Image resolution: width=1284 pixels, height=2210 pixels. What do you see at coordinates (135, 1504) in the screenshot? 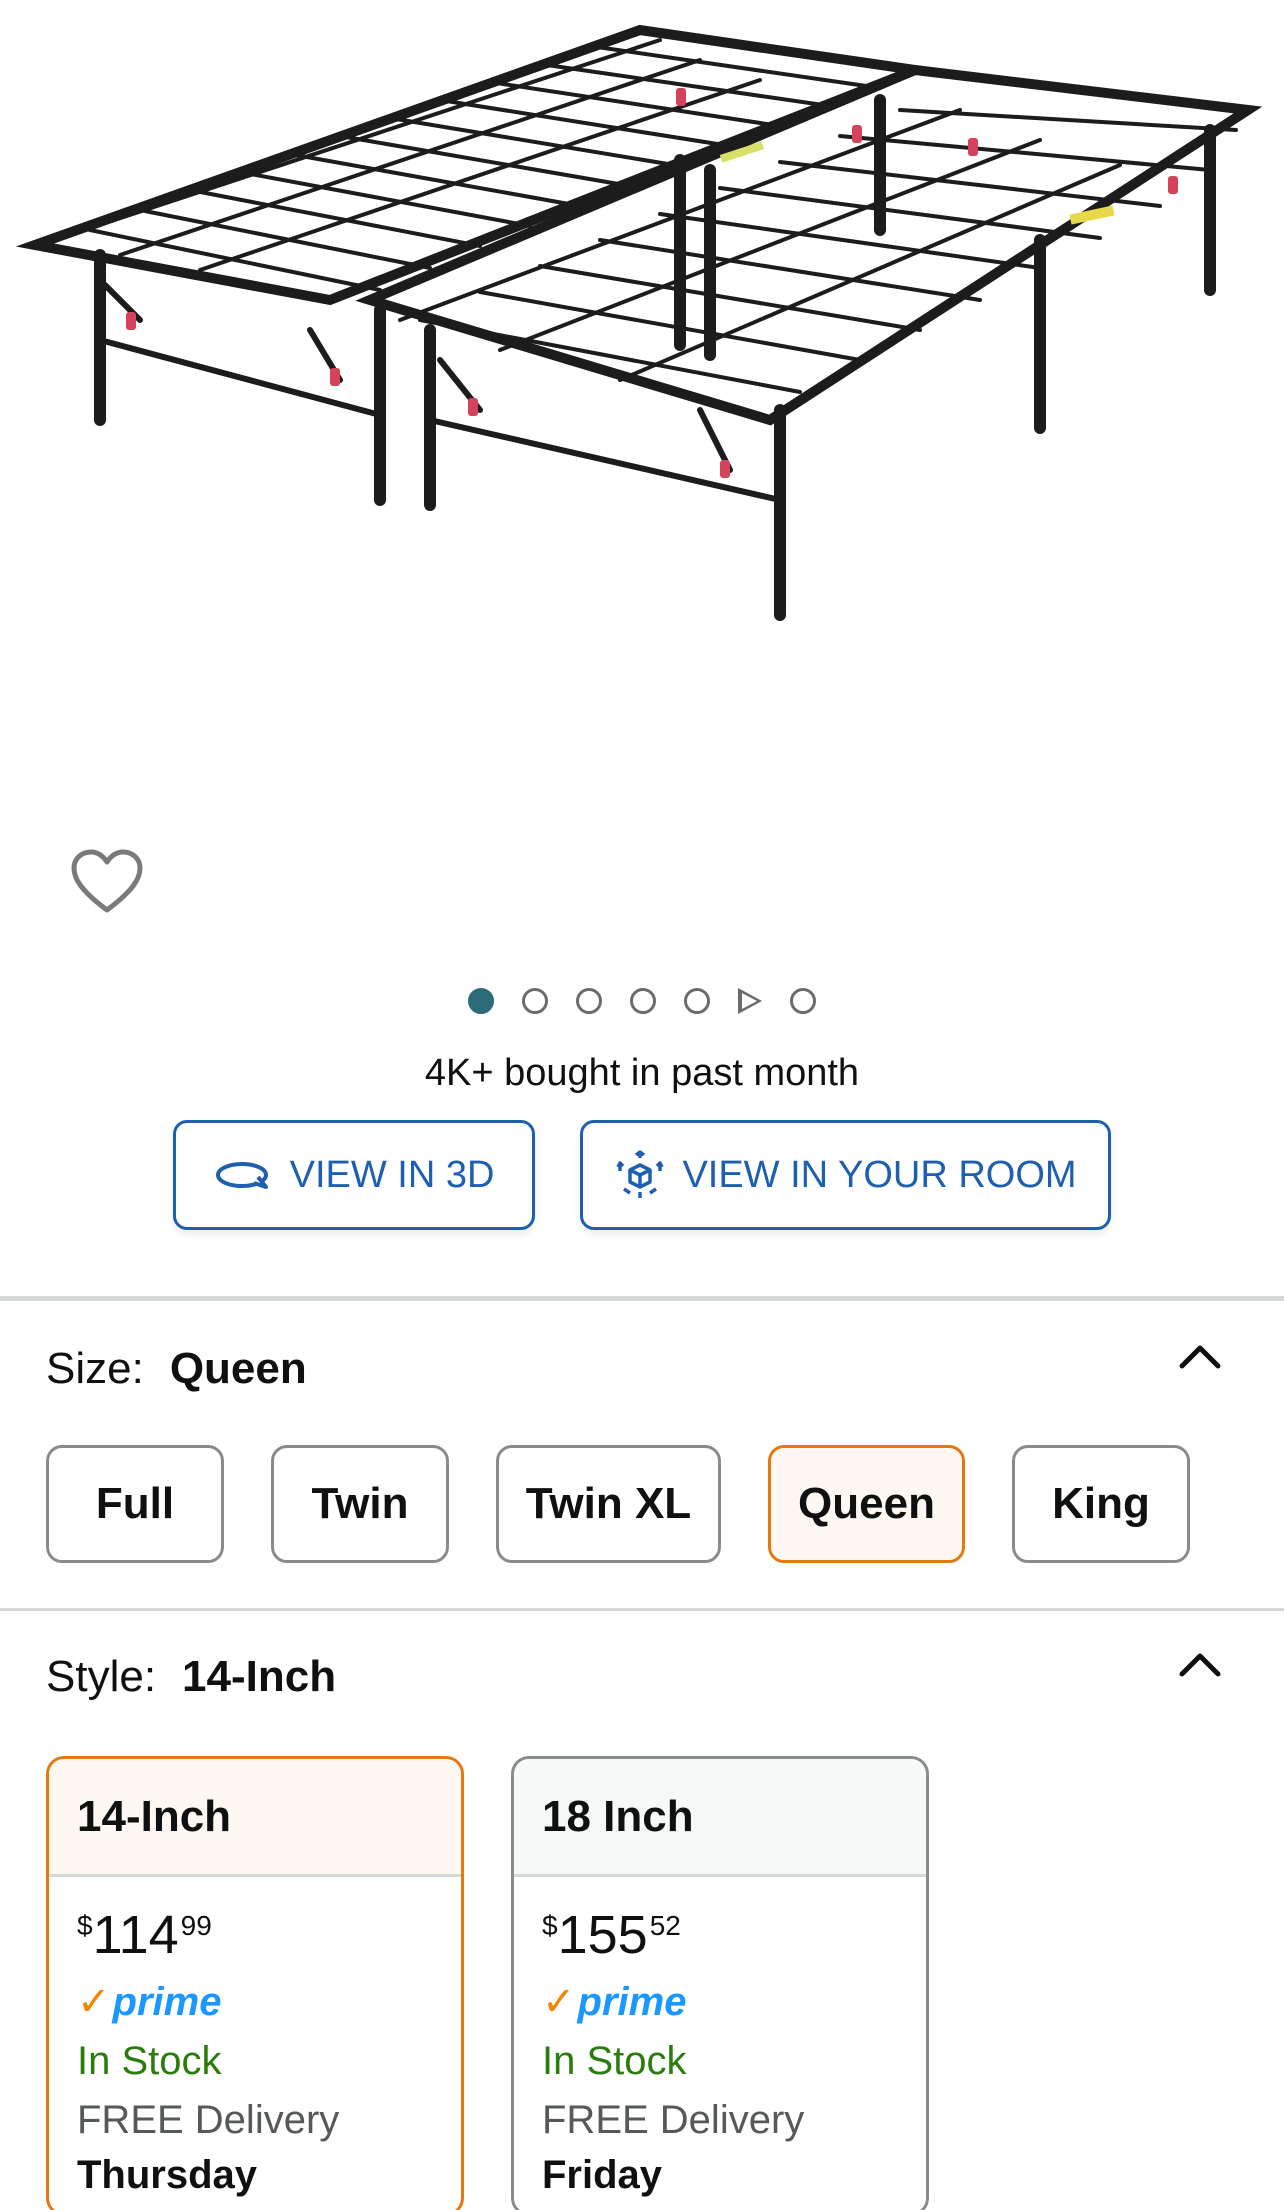
I see `size-option-full: Full` at bounding box center [135, 1504].